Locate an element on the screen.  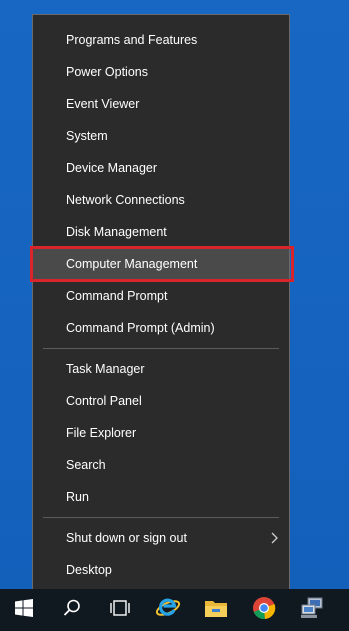
menu-item-task-manager: Task Manager is located at coordinates (161, 369).